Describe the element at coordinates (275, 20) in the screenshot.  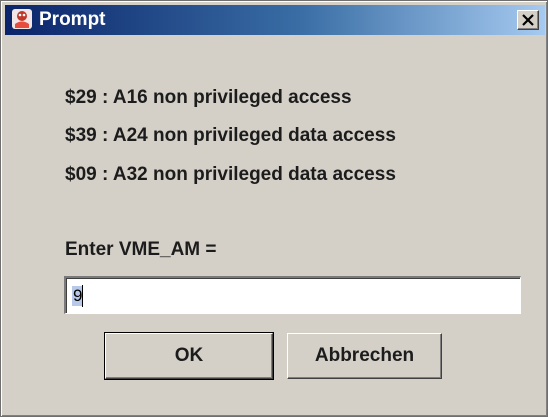
I see `title-bar: Prompt` at that location.